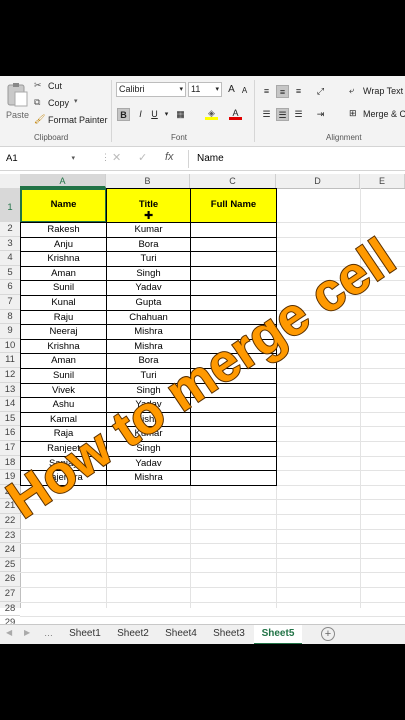 The width and height of the screenshot is (405, 720). Describe the element at coordinates (63, 181) in the screenshot. I see `column-header: A` at that location.